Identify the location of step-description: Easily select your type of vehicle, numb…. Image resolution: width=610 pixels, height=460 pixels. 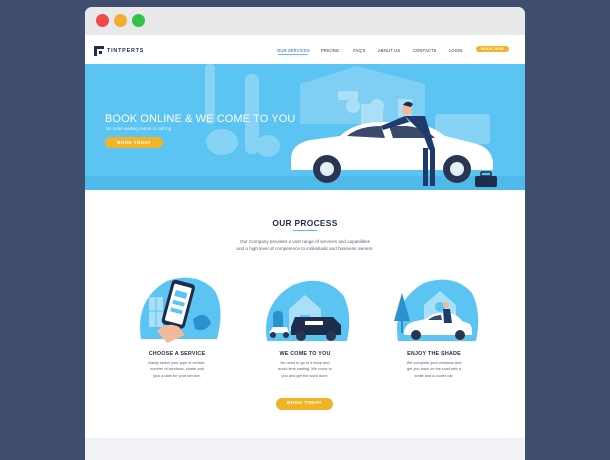
(177, 369).